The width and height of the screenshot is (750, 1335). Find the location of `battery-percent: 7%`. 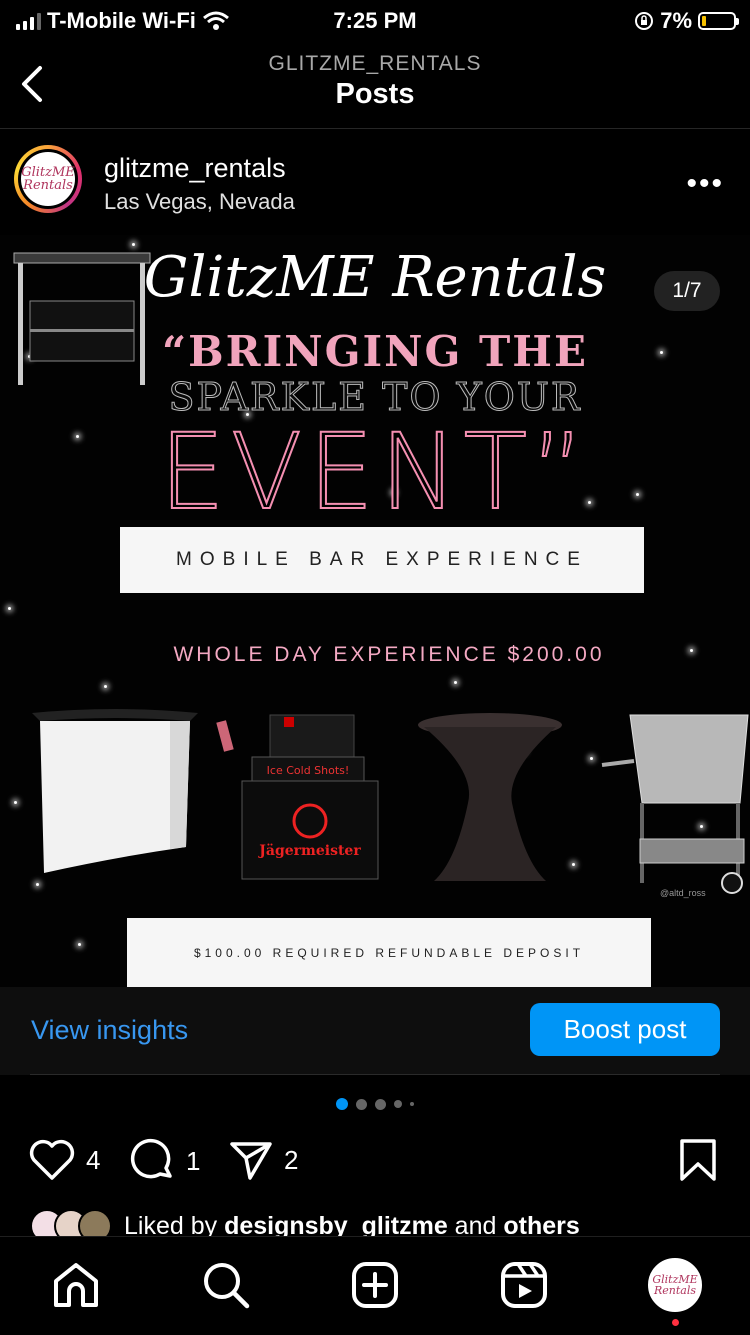

battery-percent: 7% is located at coordinates (676, 20).